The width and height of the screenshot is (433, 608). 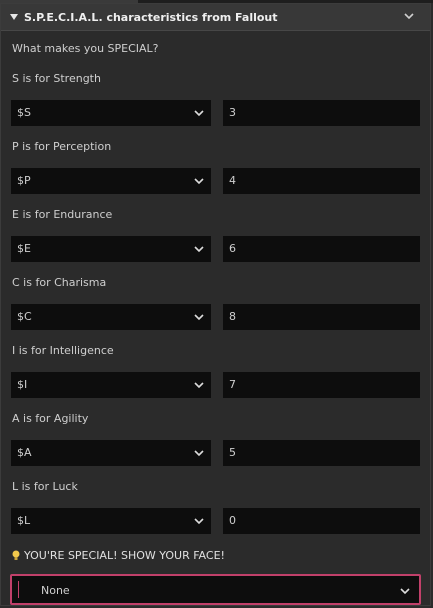 What do you see at coordinates (215, 589) in the screenshot?
I see `face-select: None` at bounding box center [215, 589].